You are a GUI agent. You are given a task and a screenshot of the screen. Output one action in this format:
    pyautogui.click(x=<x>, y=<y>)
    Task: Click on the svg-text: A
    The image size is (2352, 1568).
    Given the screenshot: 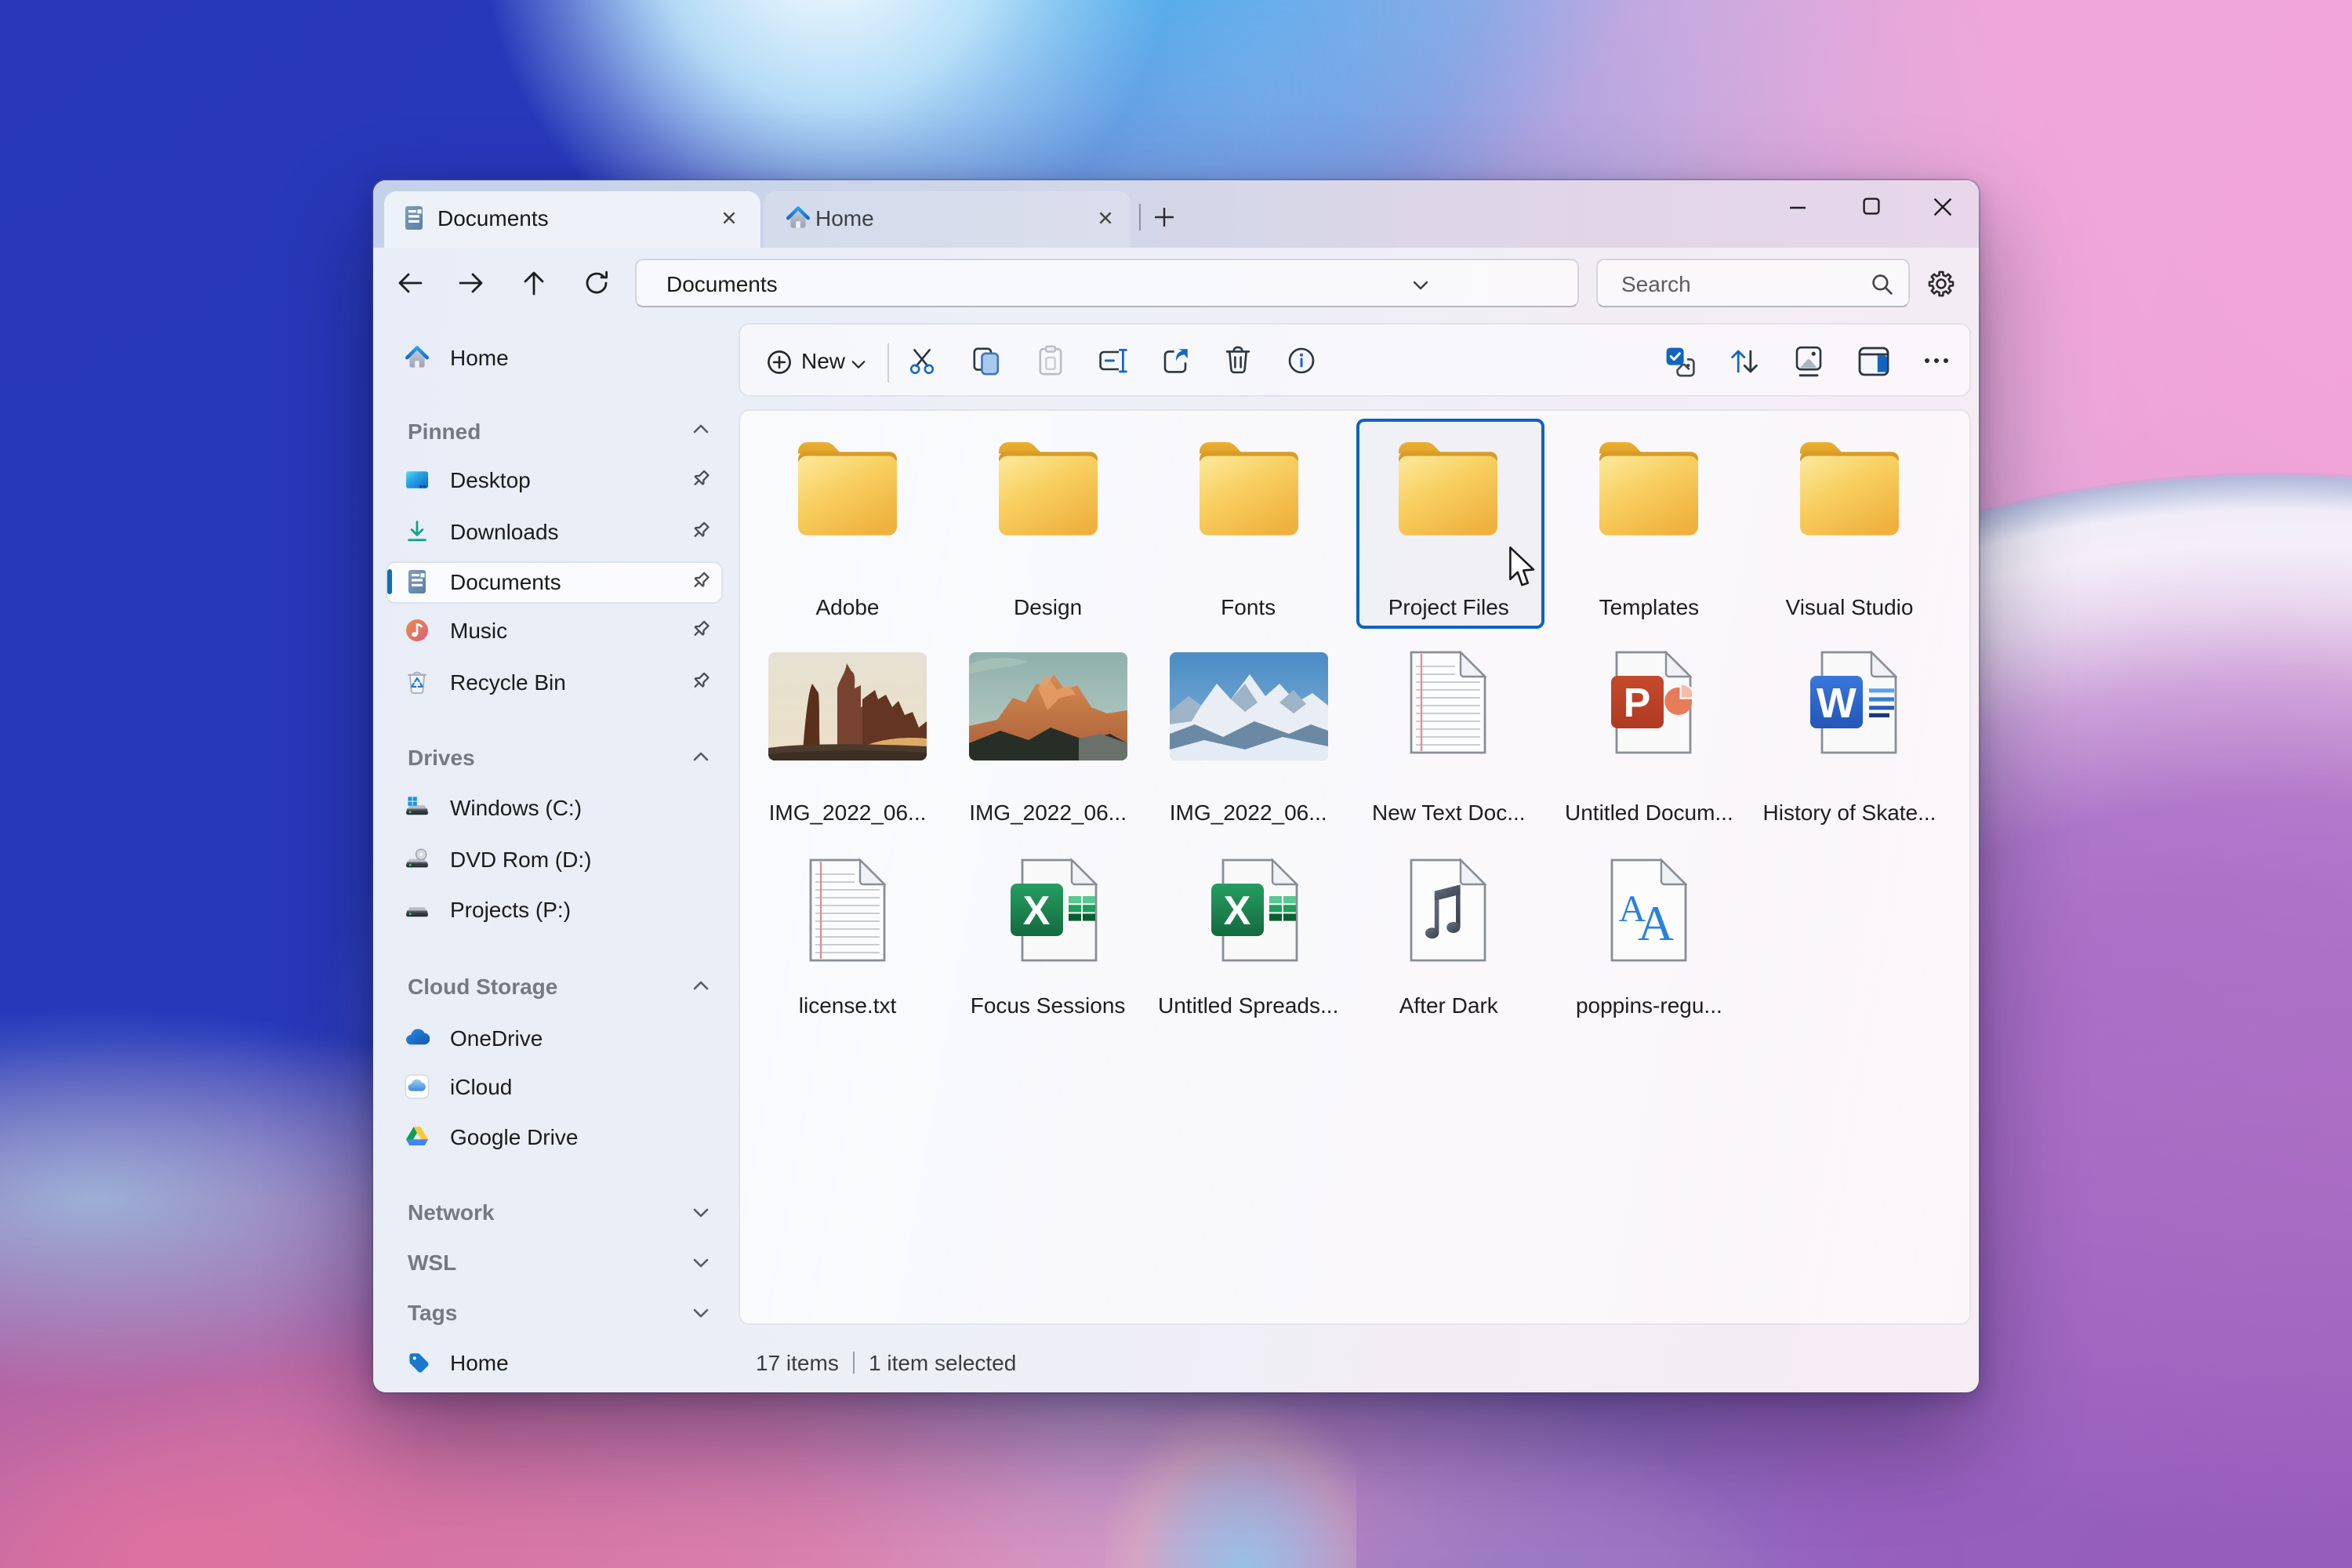 What is the action you would take?
    pyautogui.click(x=1656, y=922)
    